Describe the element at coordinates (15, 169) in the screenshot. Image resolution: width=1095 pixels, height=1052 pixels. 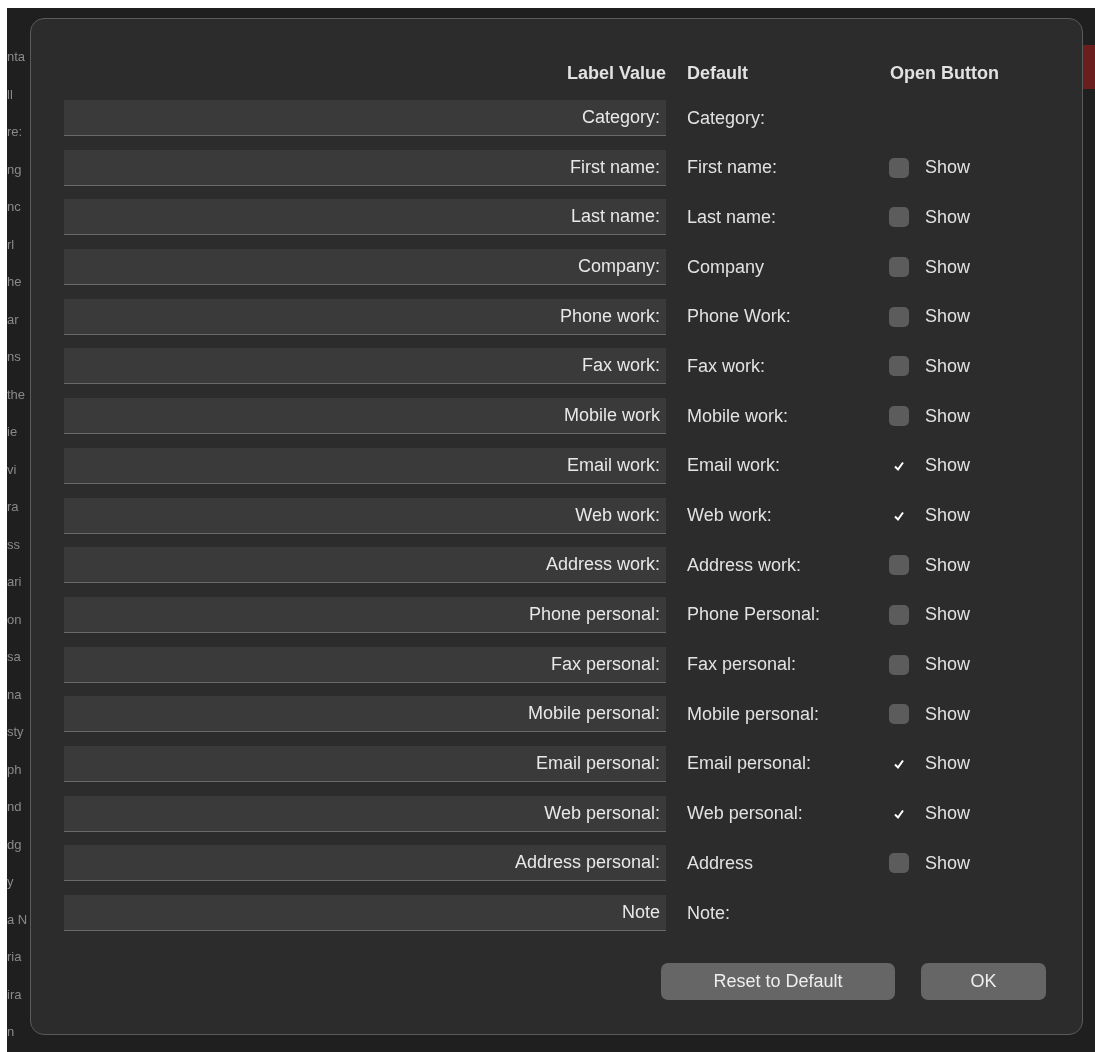
I see `list-item-fragment: ng` at that location.